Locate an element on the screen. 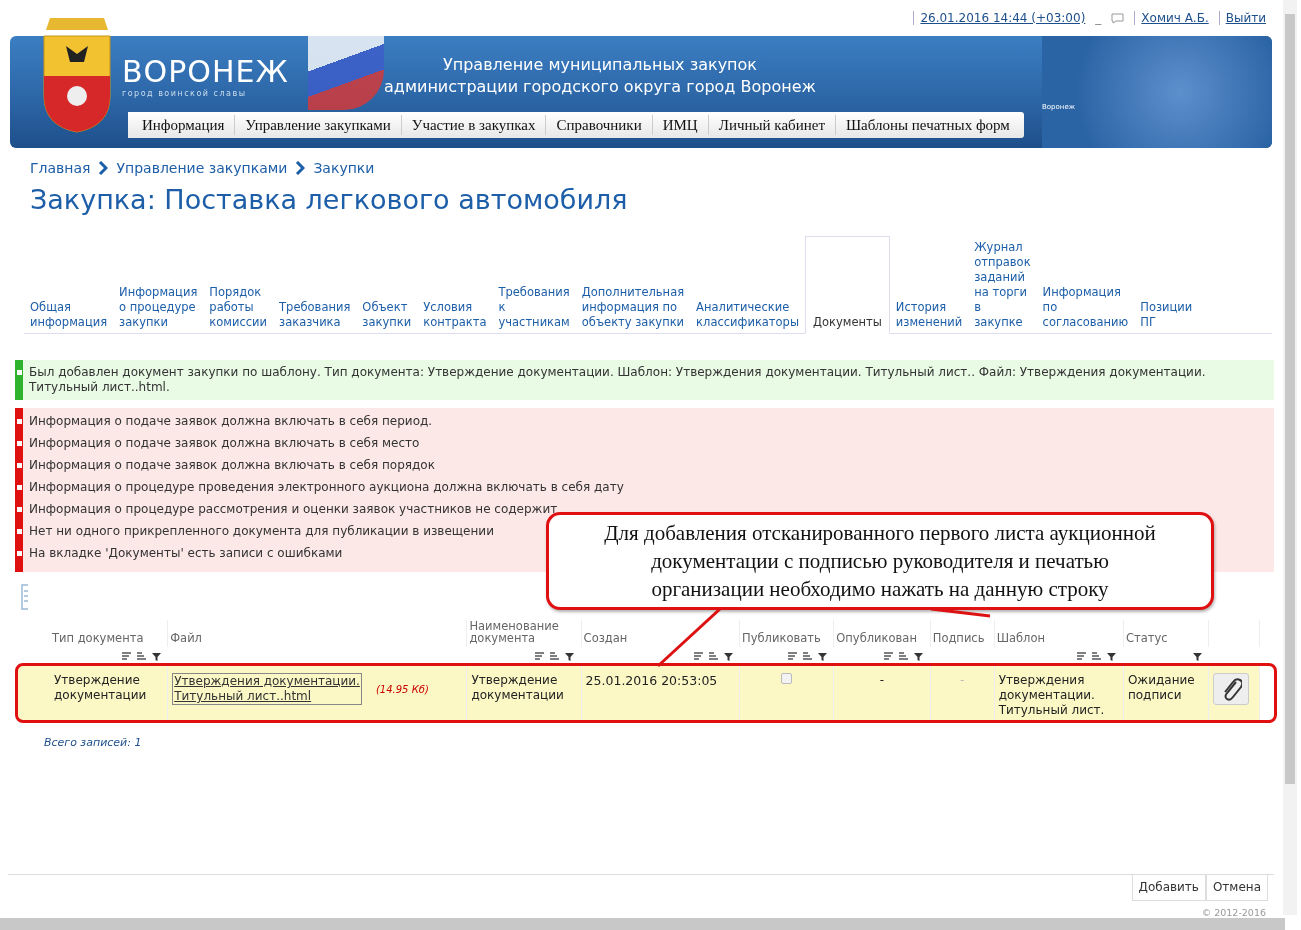  breadcrumb-link: Закупки is located at coordinates (344, 168).